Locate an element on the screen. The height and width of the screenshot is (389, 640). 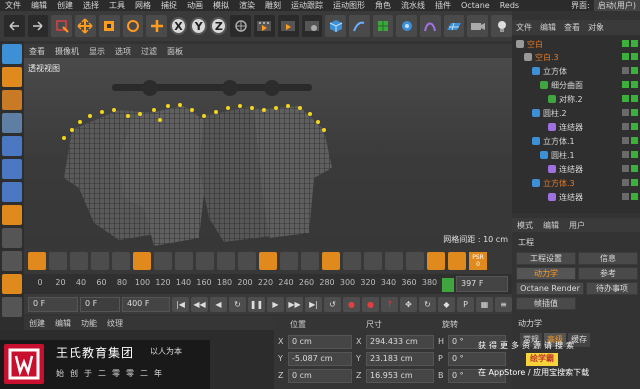
make-editable-icon is located at coordinates (12, 54).